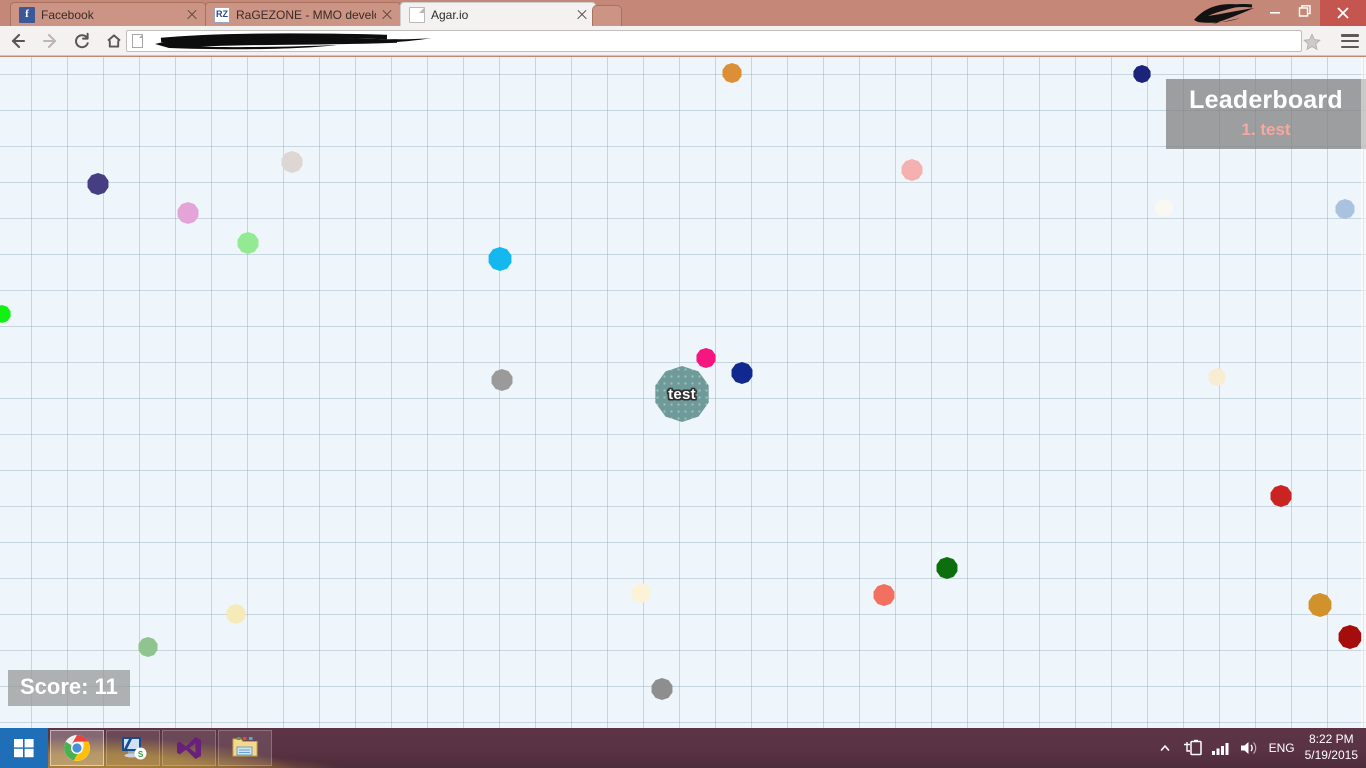 The height and width of the screenshot is (768, 1366). What do you see at coordinates (67, 14) in the screenshot?
I see `tab-title: Facebook` at bounding box center [67, 14].